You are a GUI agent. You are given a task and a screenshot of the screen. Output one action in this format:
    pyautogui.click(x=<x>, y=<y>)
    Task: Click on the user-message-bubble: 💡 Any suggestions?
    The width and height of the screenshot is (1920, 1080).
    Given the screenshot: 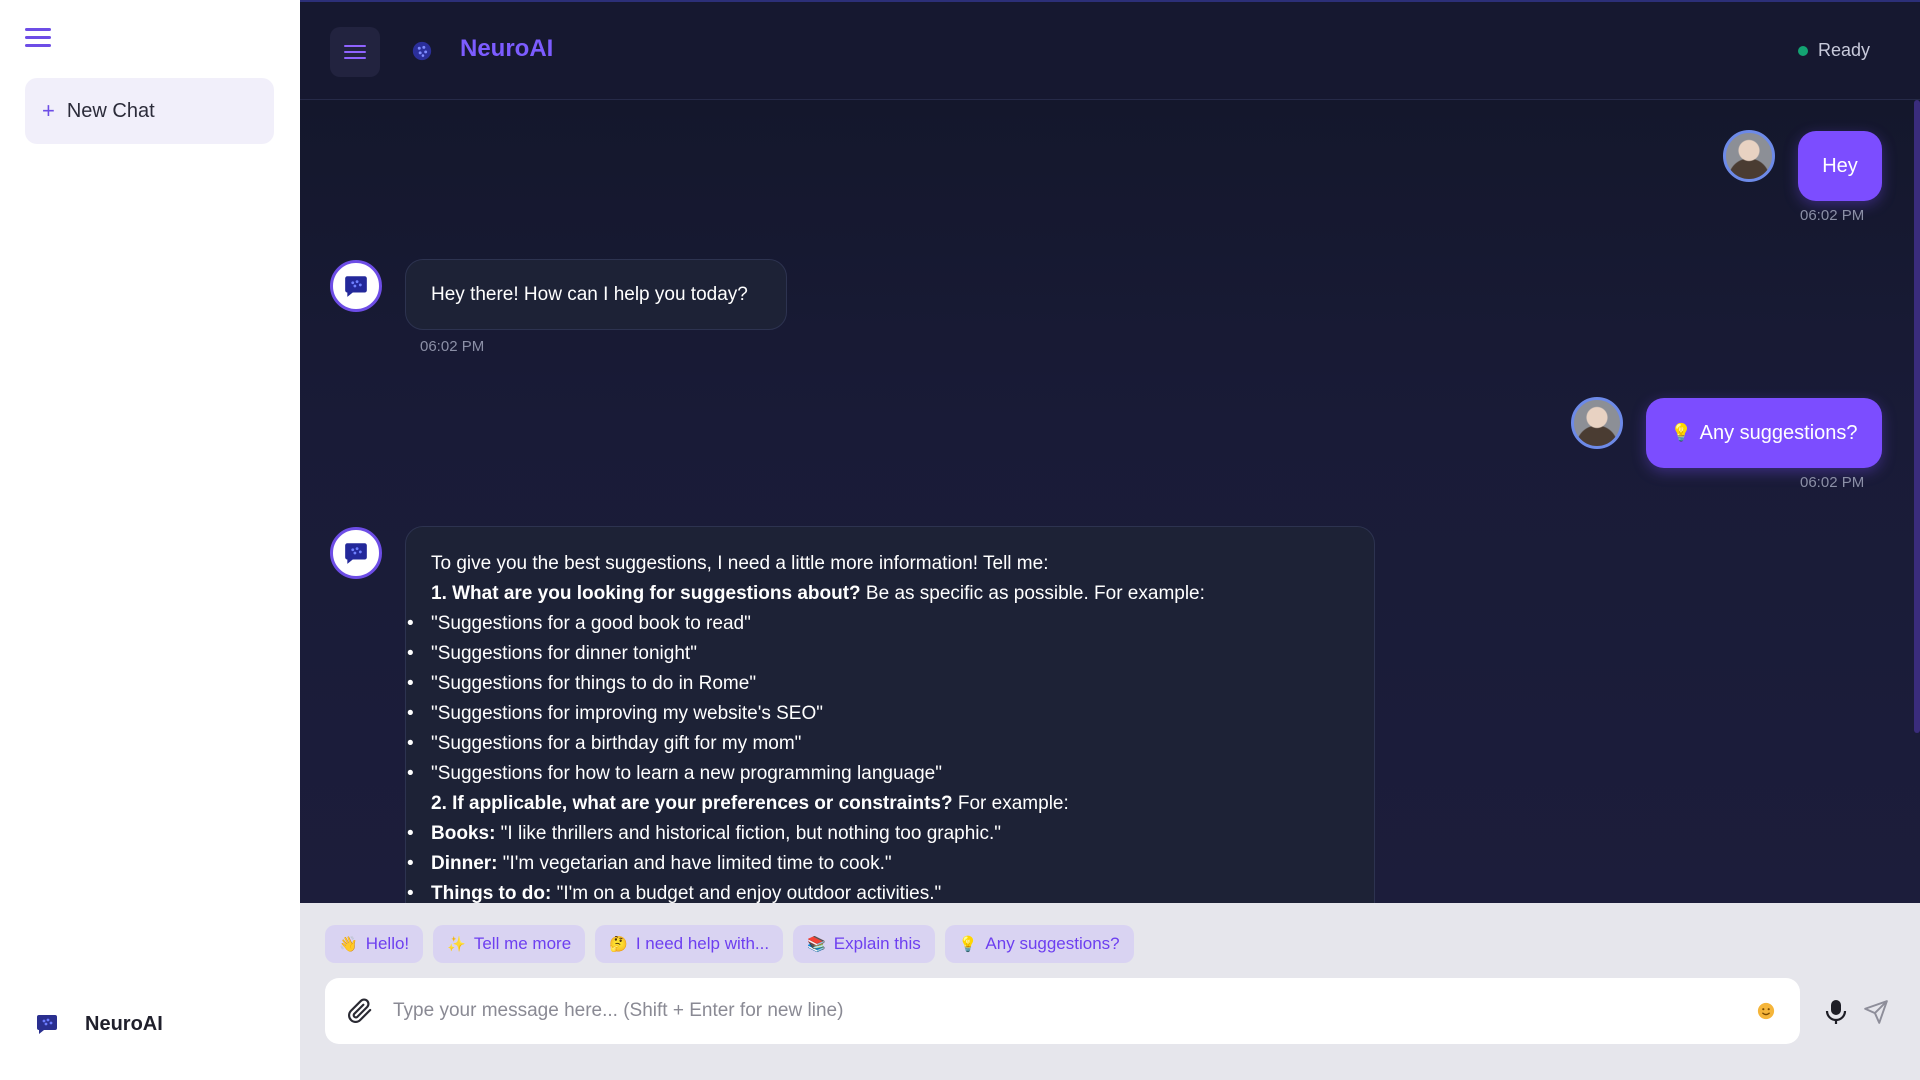 What is the action you would take?
    pyautogui.click(x=1764, y=433)
    